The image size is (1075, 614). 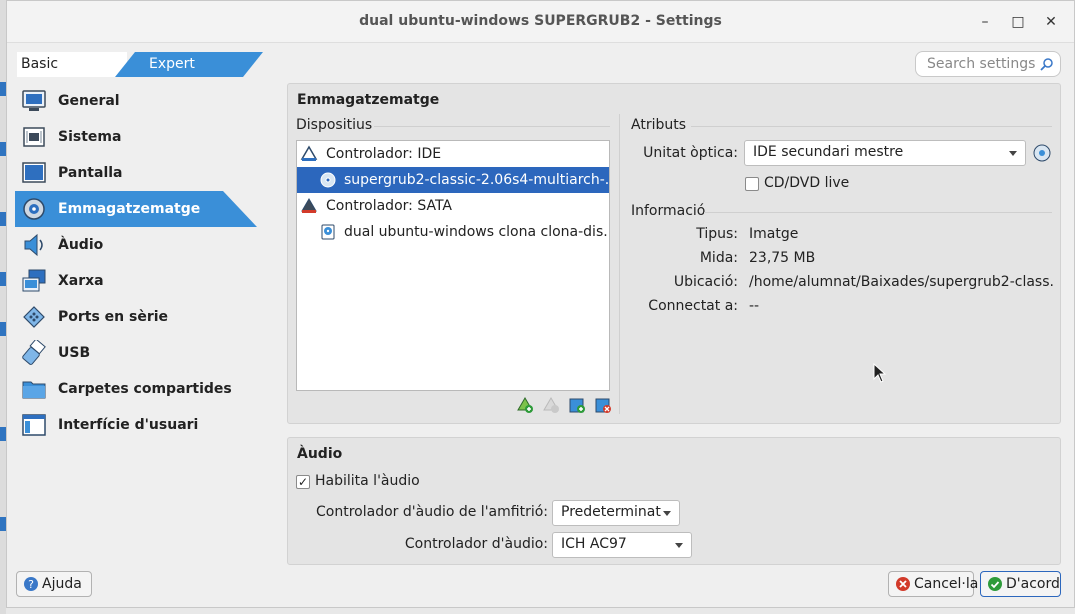 I want to click on monitor-icon, so click(x=34, y=101).